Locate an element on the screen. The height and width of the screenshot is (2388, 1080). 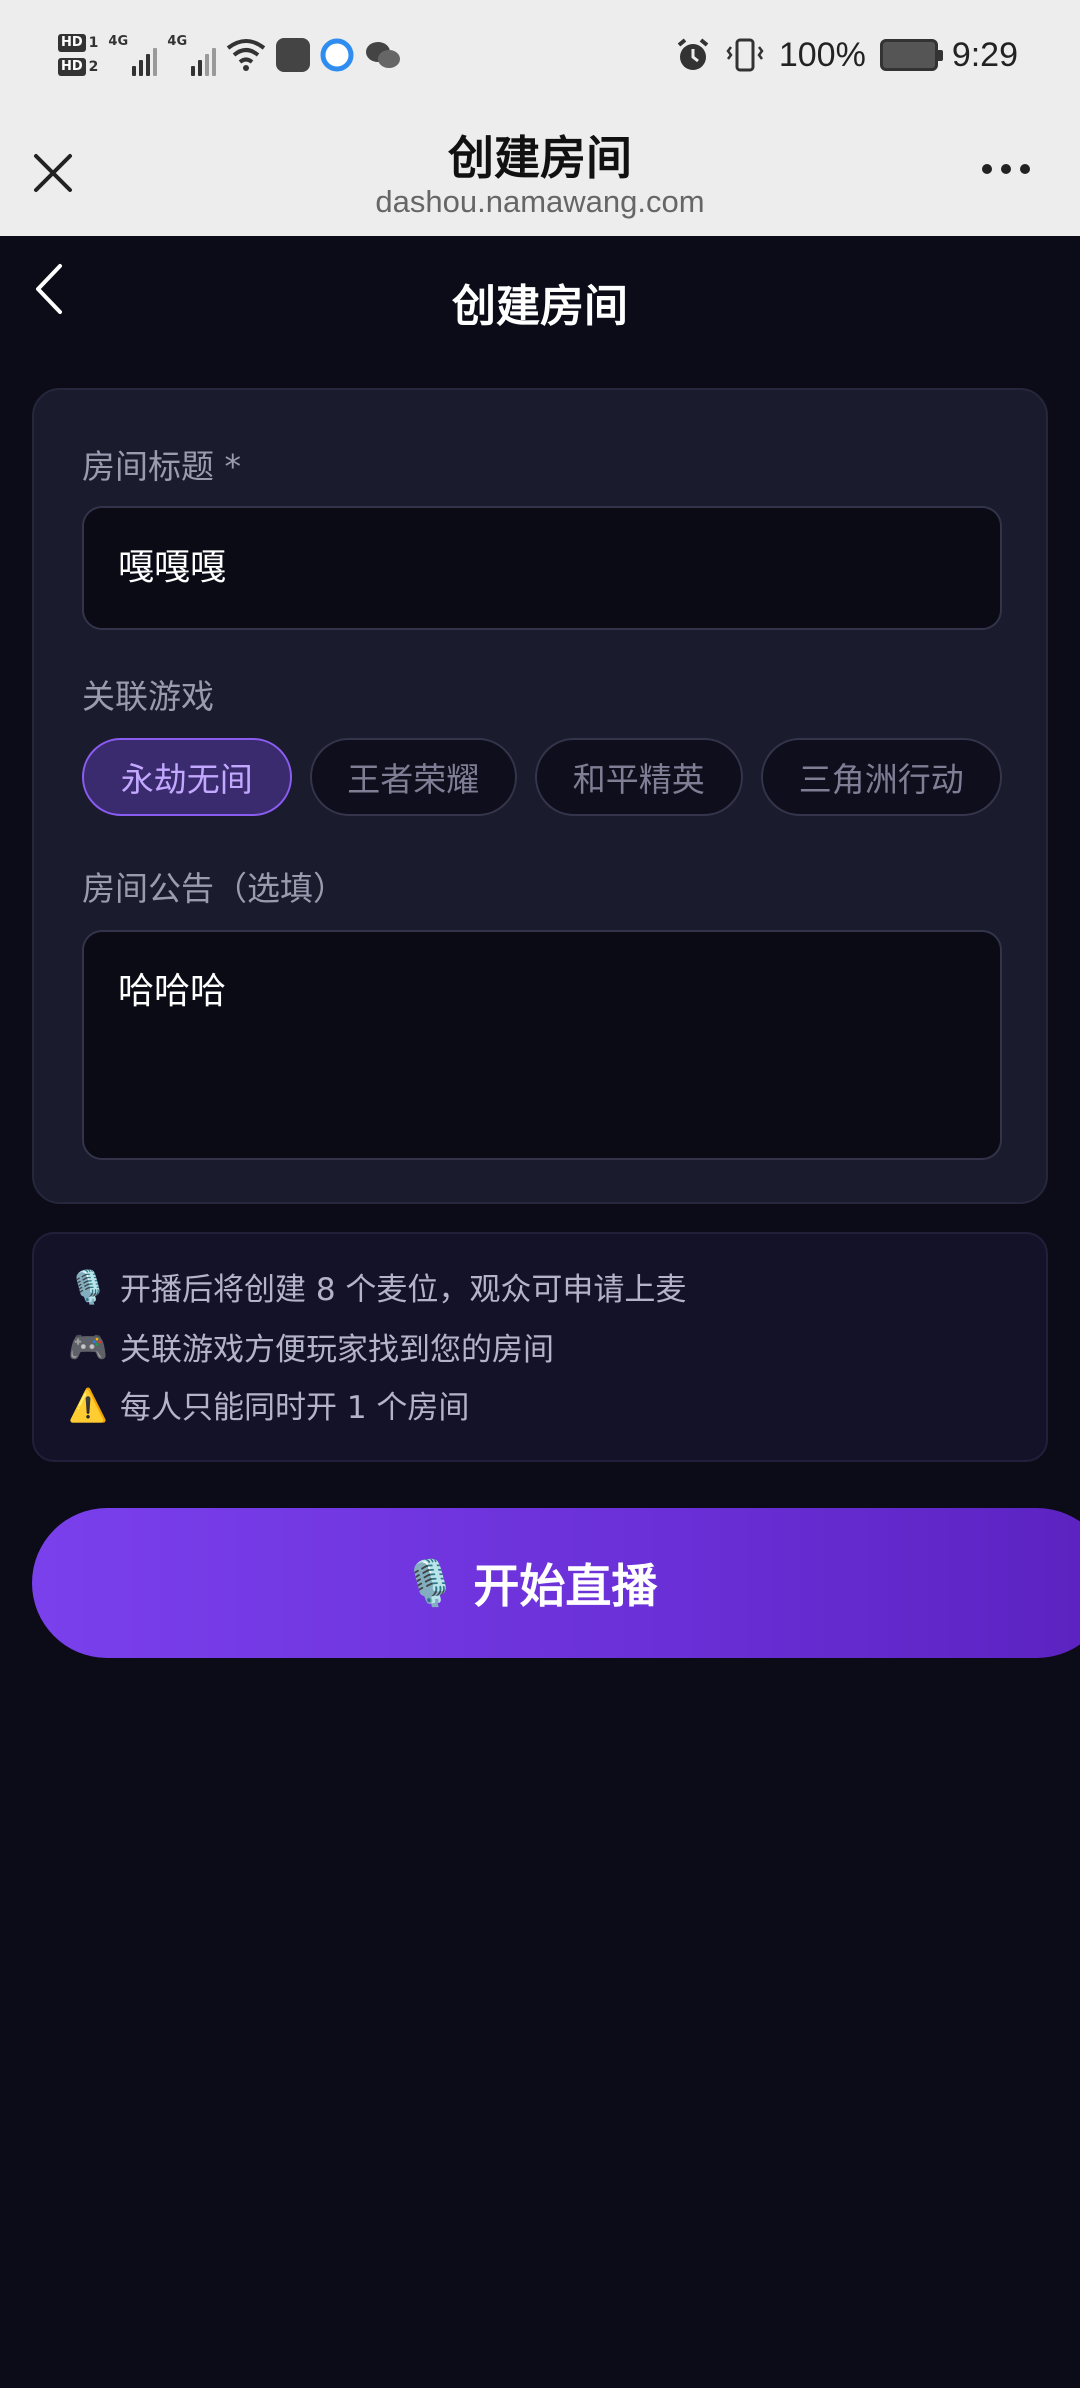
game-chip-group: 永劫无间 王者荣耀 和平精英 三角洲行动 is located at coordinates (542, 777).